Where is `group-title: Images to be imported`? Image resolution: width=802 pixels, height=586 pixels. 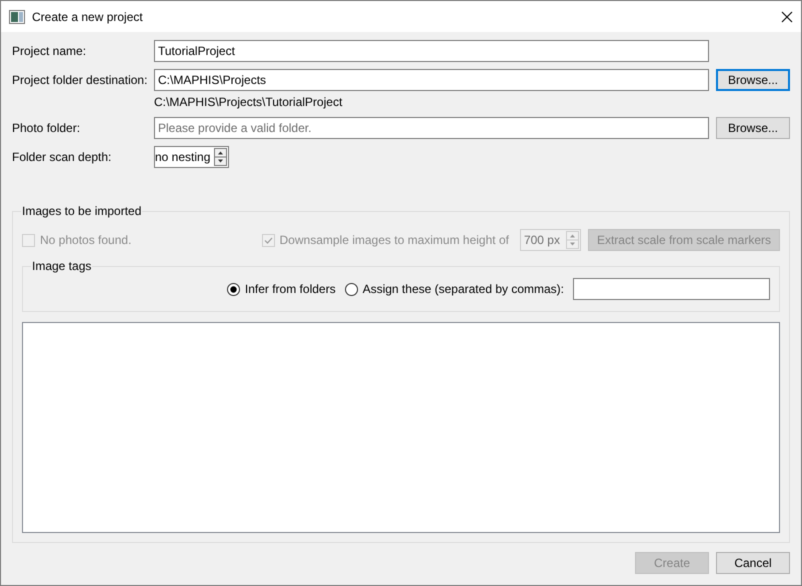
group-title: Images to be imported is located at coordinates (81, 211).